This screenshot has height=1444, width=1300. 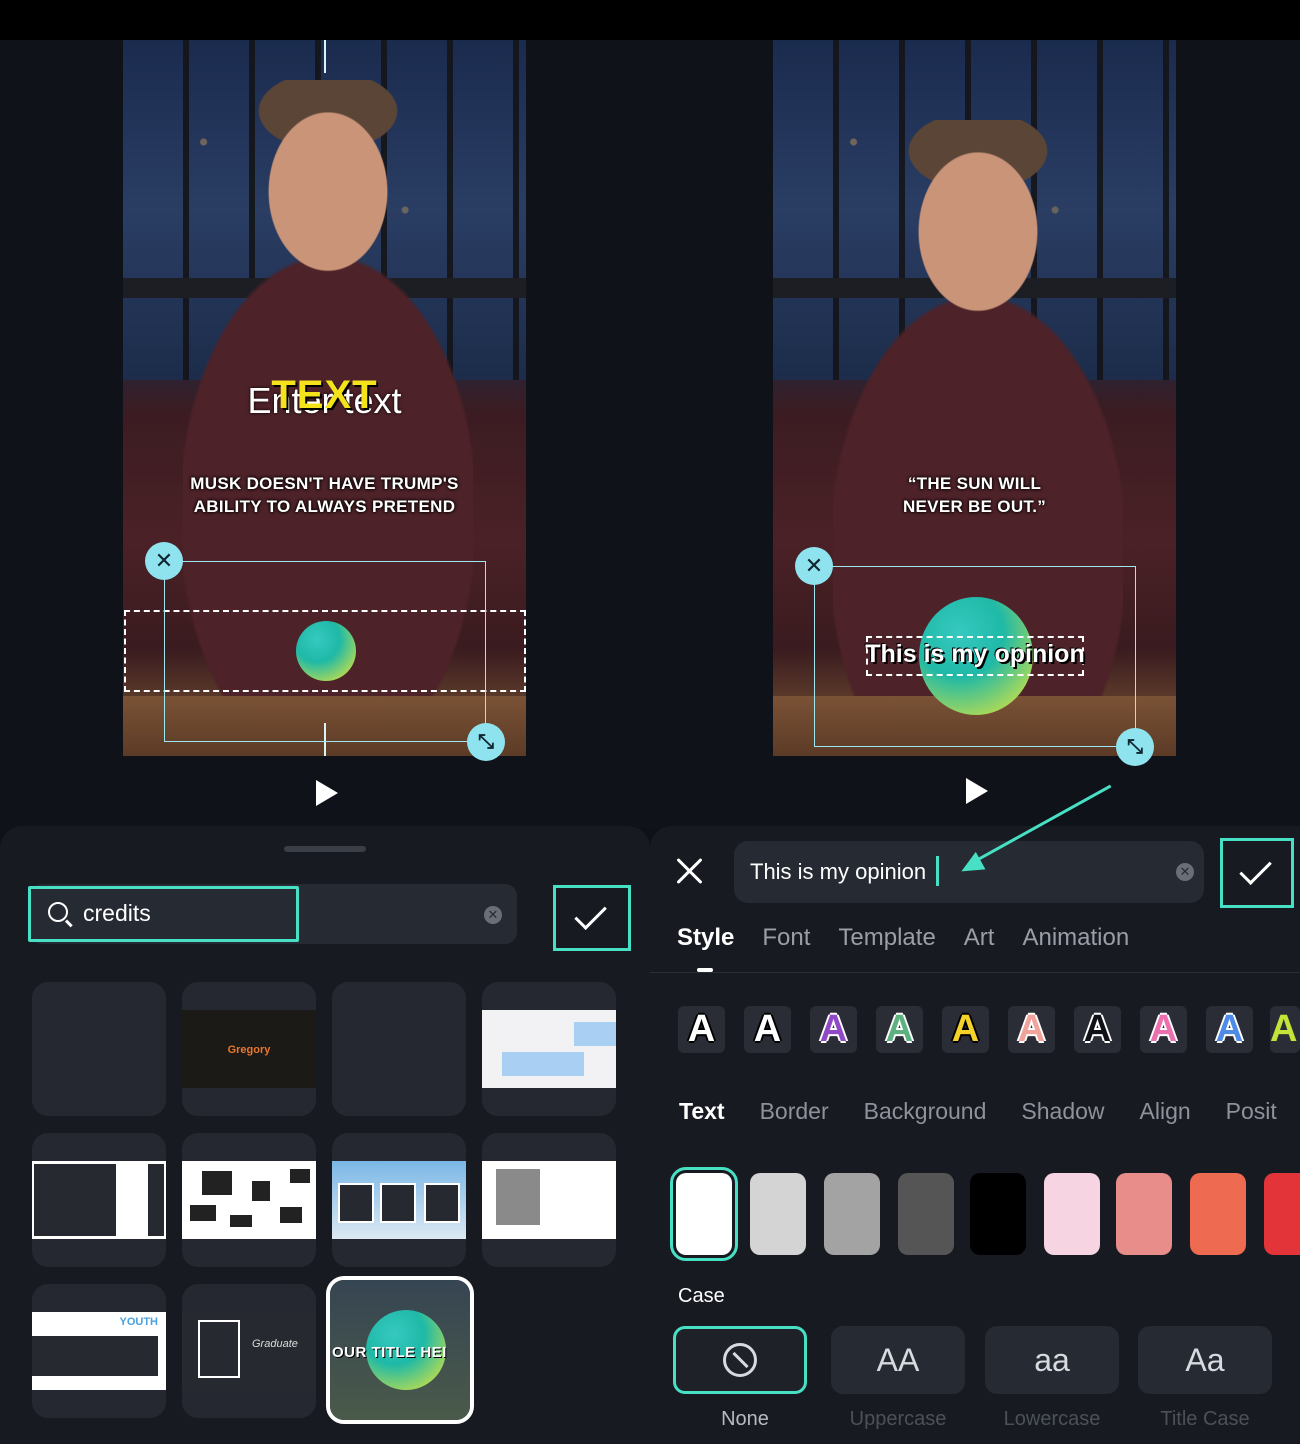 I want to click on none-icon-slash, so click(x=740, y=1360).